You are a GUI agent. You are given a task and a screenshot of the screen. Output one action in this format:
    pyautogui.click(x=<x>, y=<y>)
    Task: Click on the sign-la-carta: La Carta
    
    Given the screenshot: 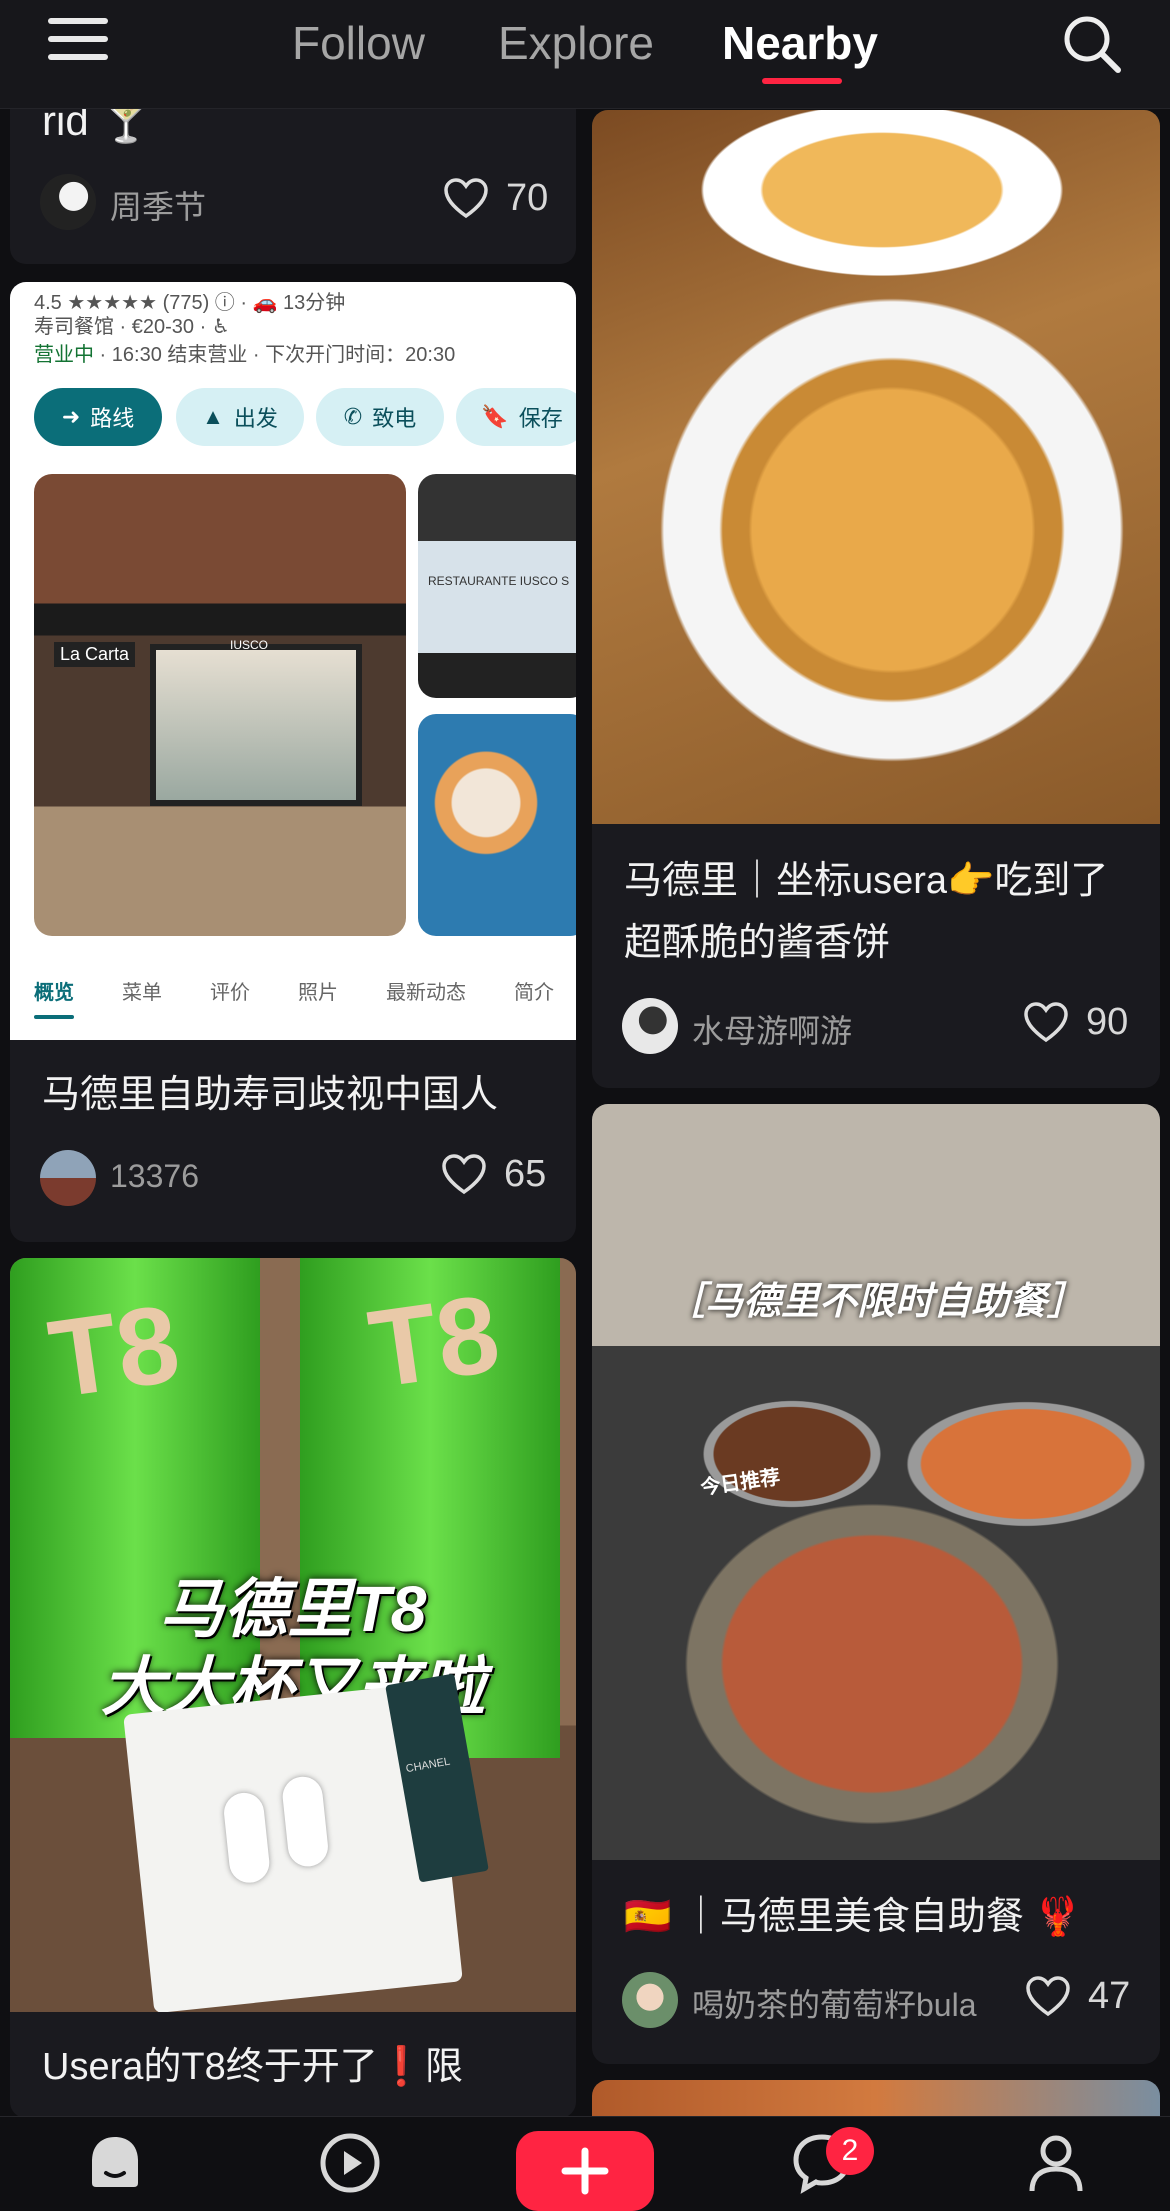 What is the action you would take?
    pyautogui.click(x=95, y=654)
    